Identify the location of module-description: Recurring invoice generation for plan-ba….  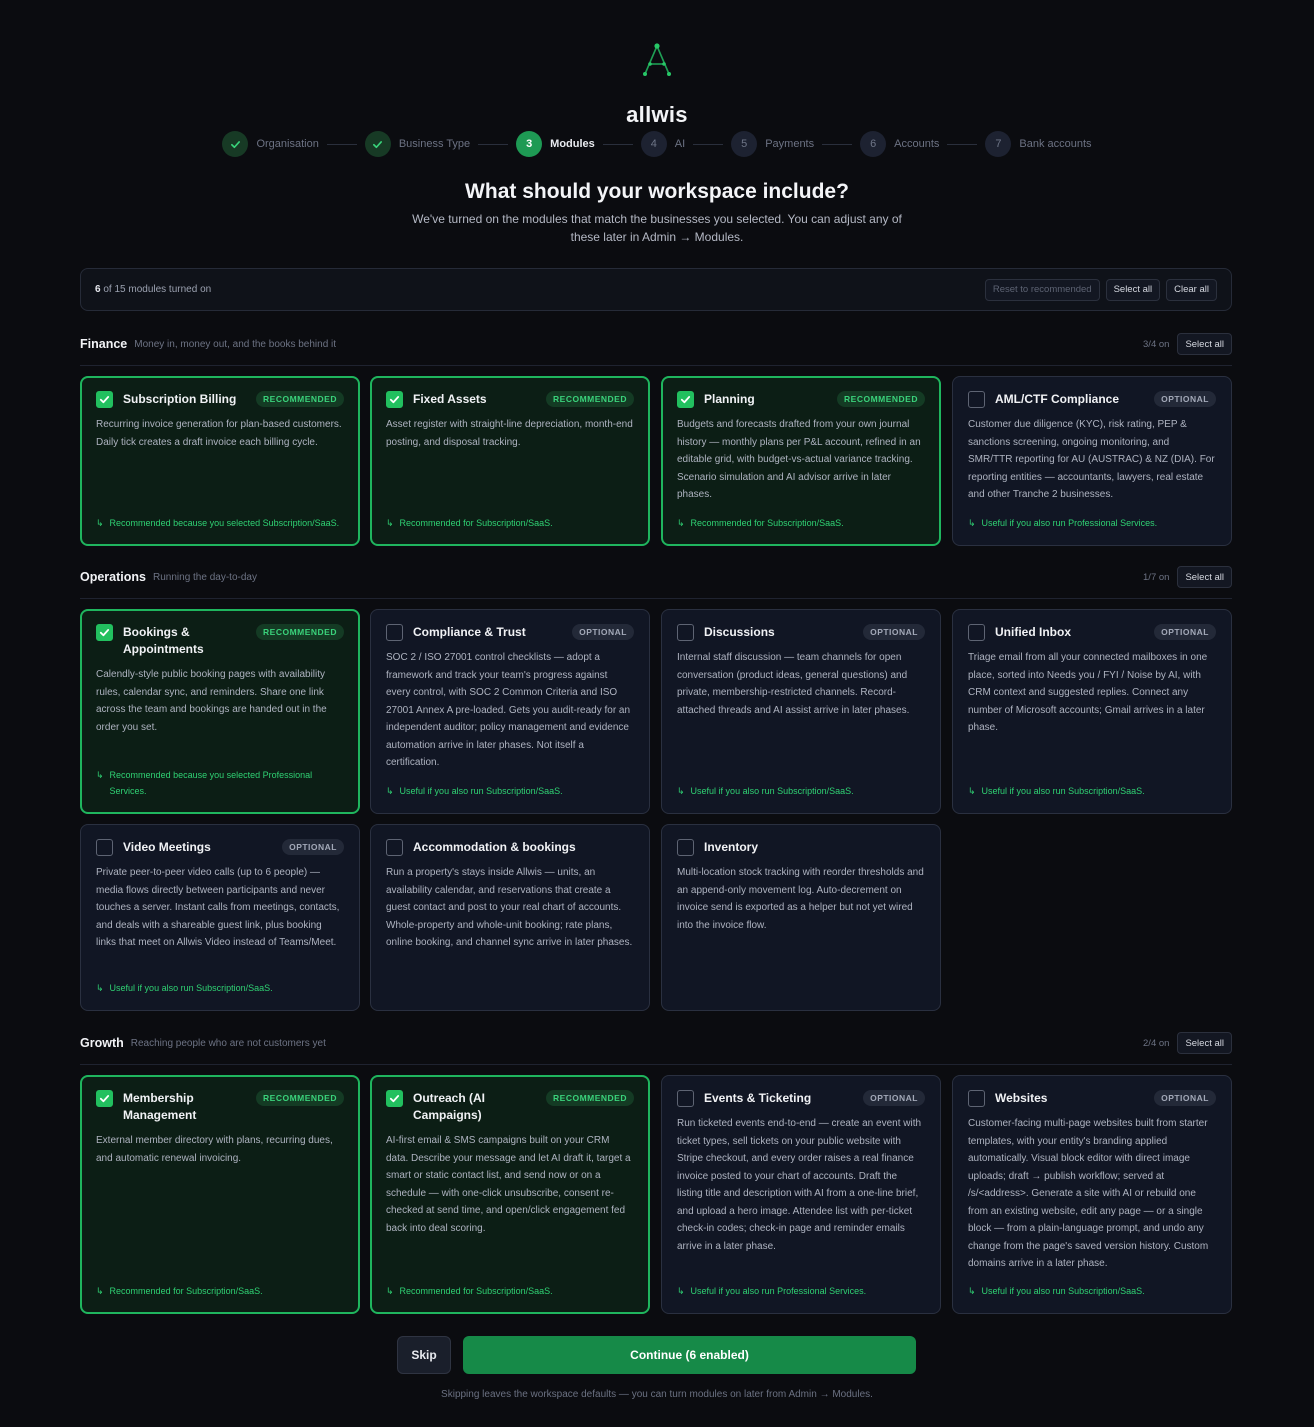
(219, 433).